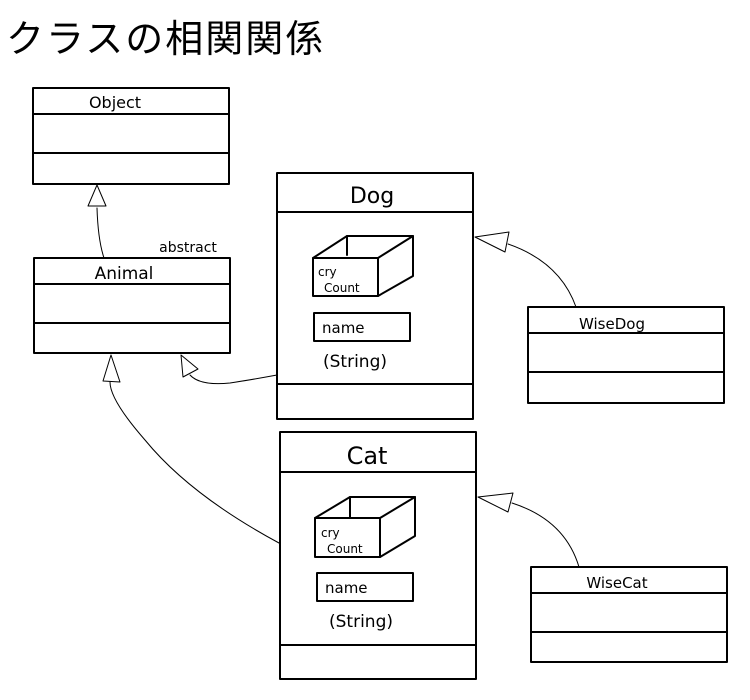 The height and width of the screenshot is (700, 750). I want to click on dog-name-label: name, so click(343, 328).